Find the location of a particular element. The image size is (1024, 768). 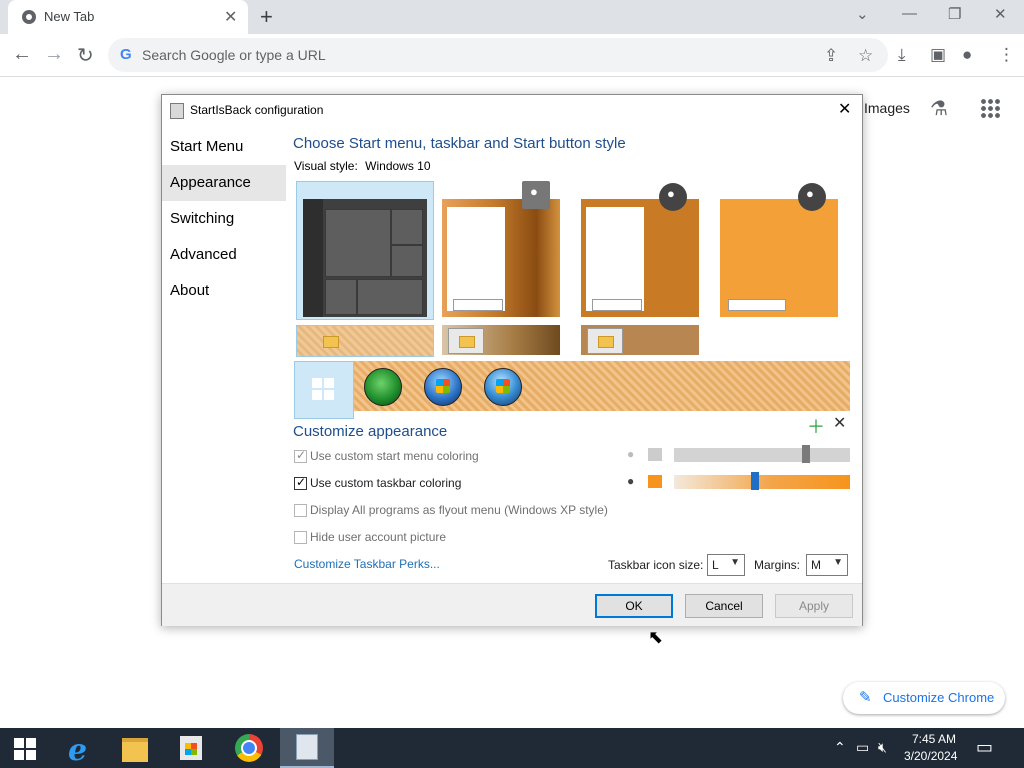

address-bar: G Search Google or type a URL ⇪ ☆ is located at coordinates (498, 55).